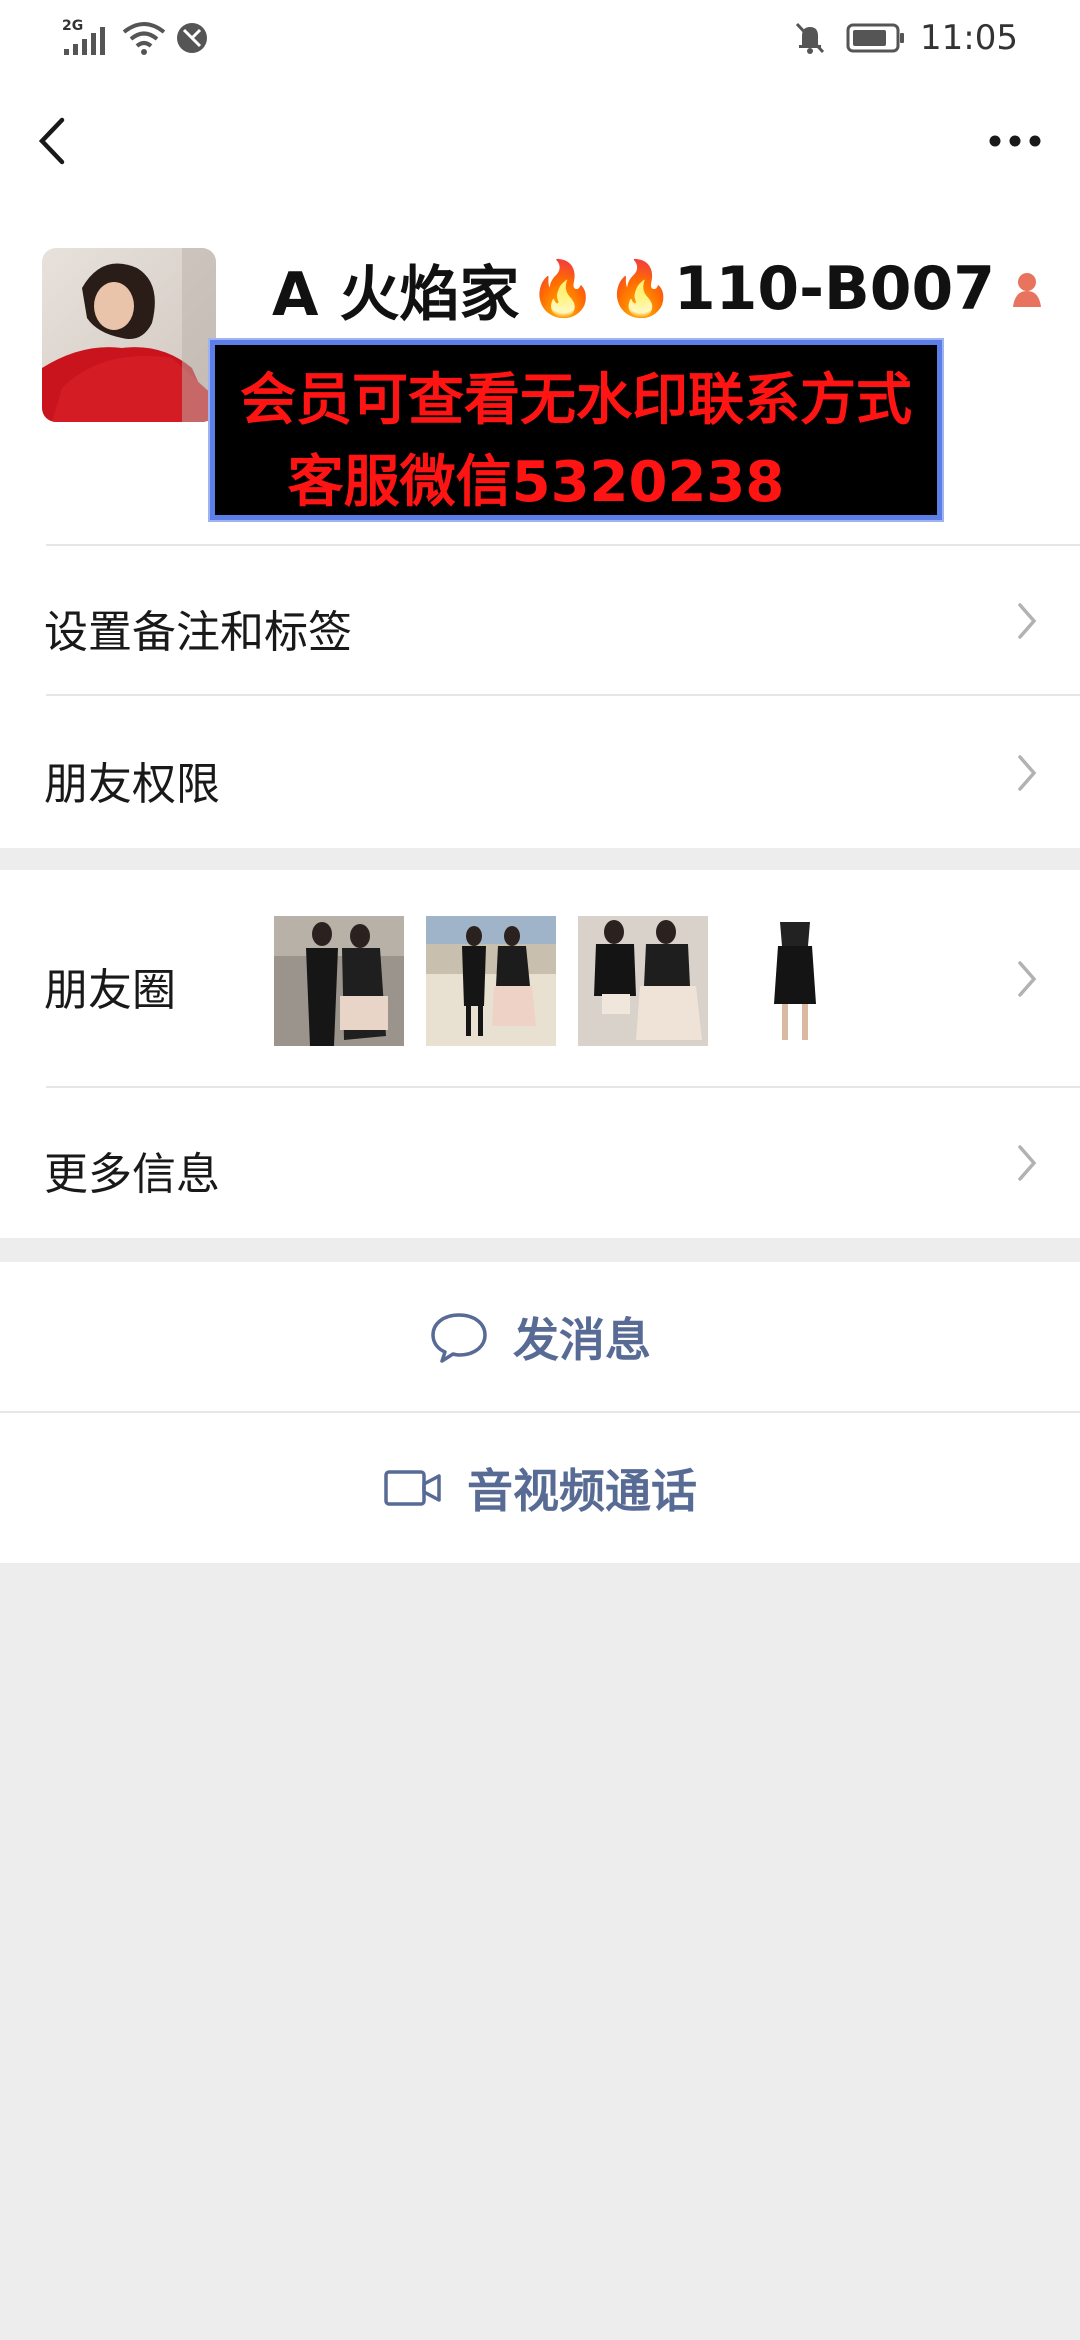 The image size is (1080, 2340). I want to click on promo-line-1: 会员可查看无水印联系方式, so click(576, 400).